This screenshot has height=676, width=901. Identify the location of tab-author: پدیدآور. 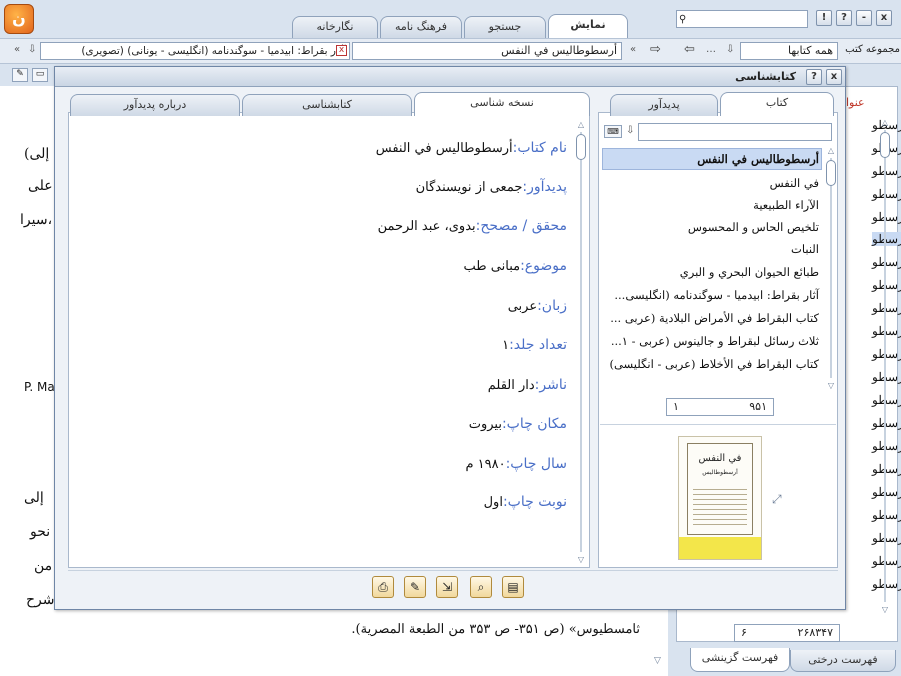
(664, 105).